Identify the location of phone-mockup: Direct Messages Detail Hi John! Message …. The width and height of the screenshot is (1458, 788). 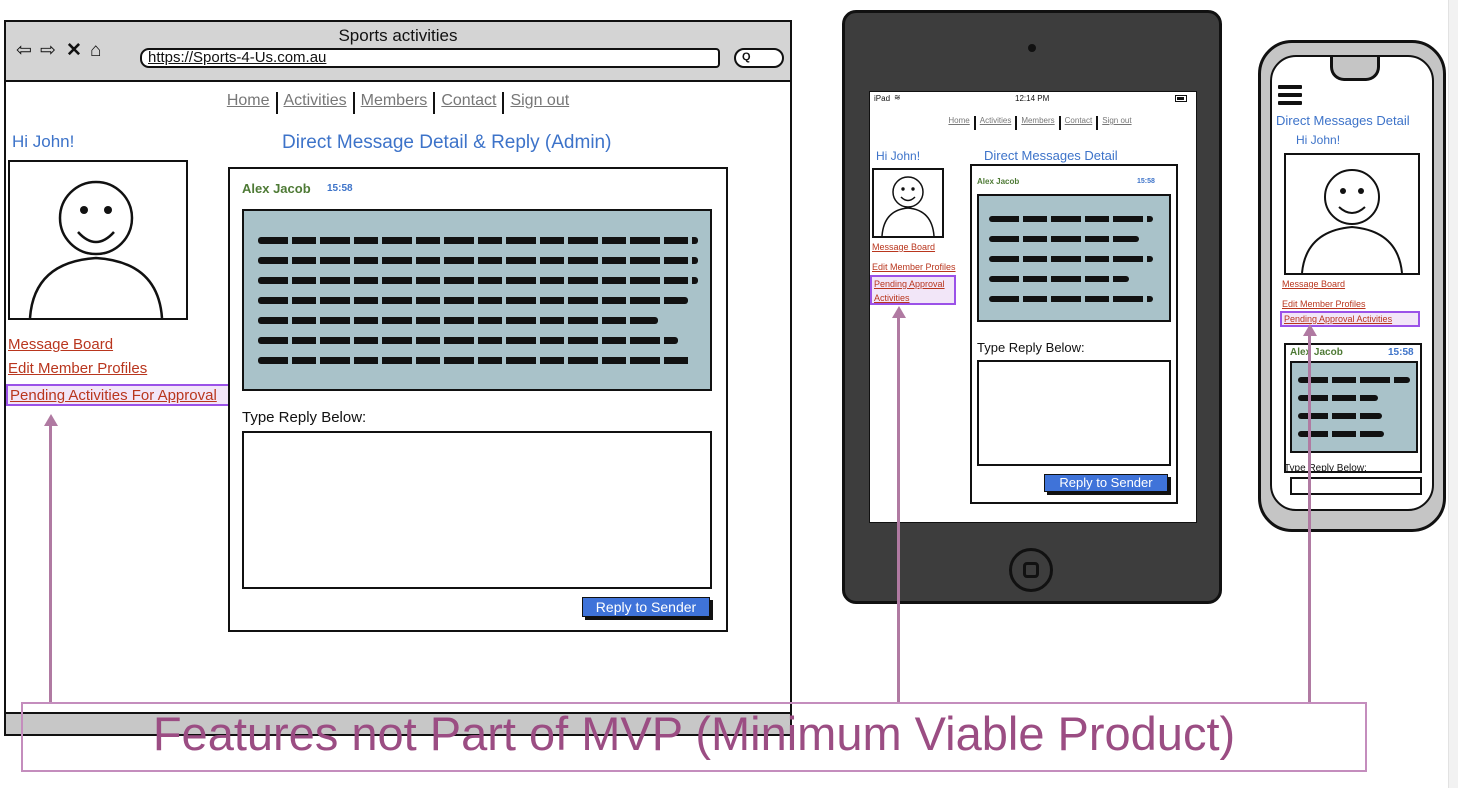
(1352, 286).